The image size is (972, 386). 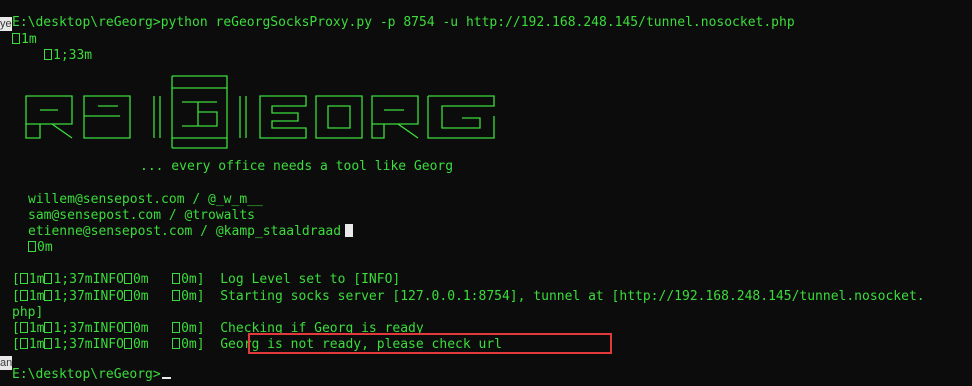 What do you see at coordinates (260, 112) in the screenshot?
I see `regeorg-ascii-banner` at bounding box center [260, 112].